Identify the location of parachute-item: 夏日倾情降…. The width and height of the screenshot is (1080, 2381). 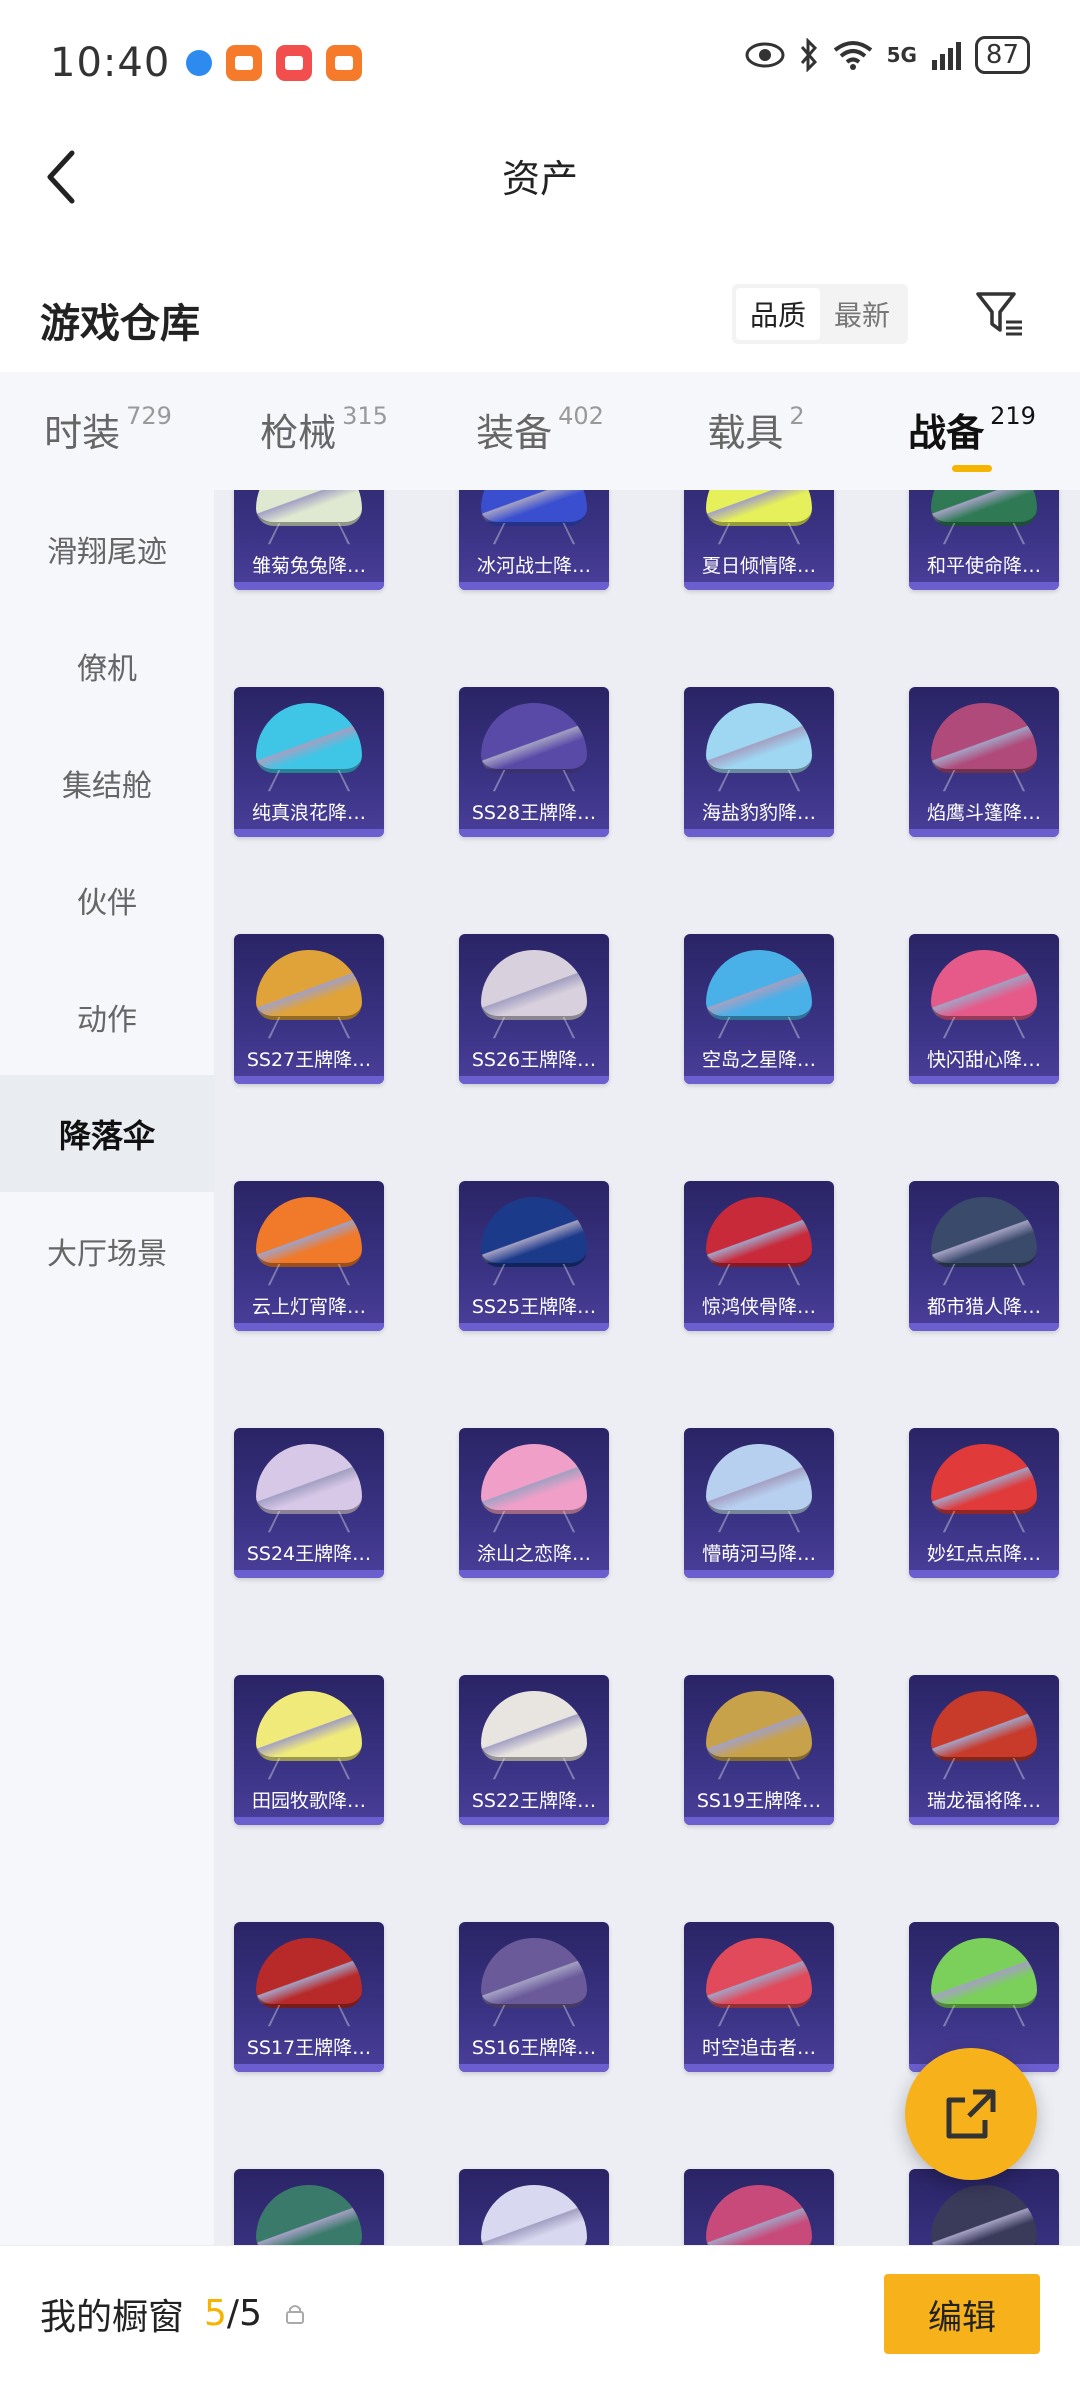
(759, 540).